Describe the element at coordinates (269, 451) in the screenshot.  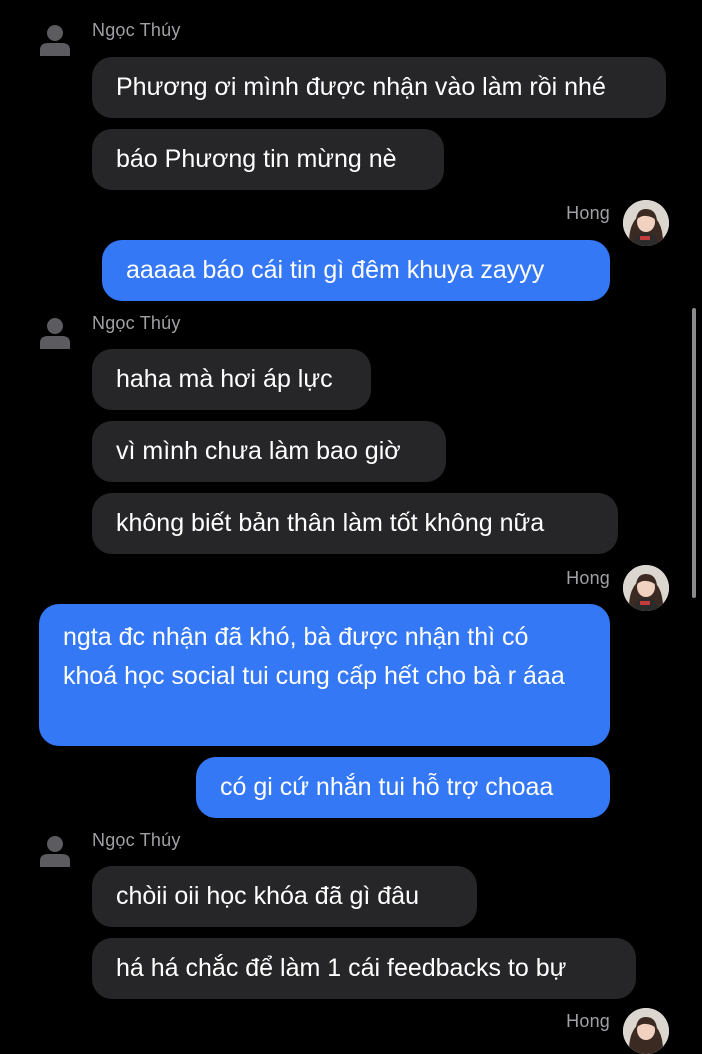
I see `message-bubble-incoming: vì mình chưa làm bao giờ` at that location.